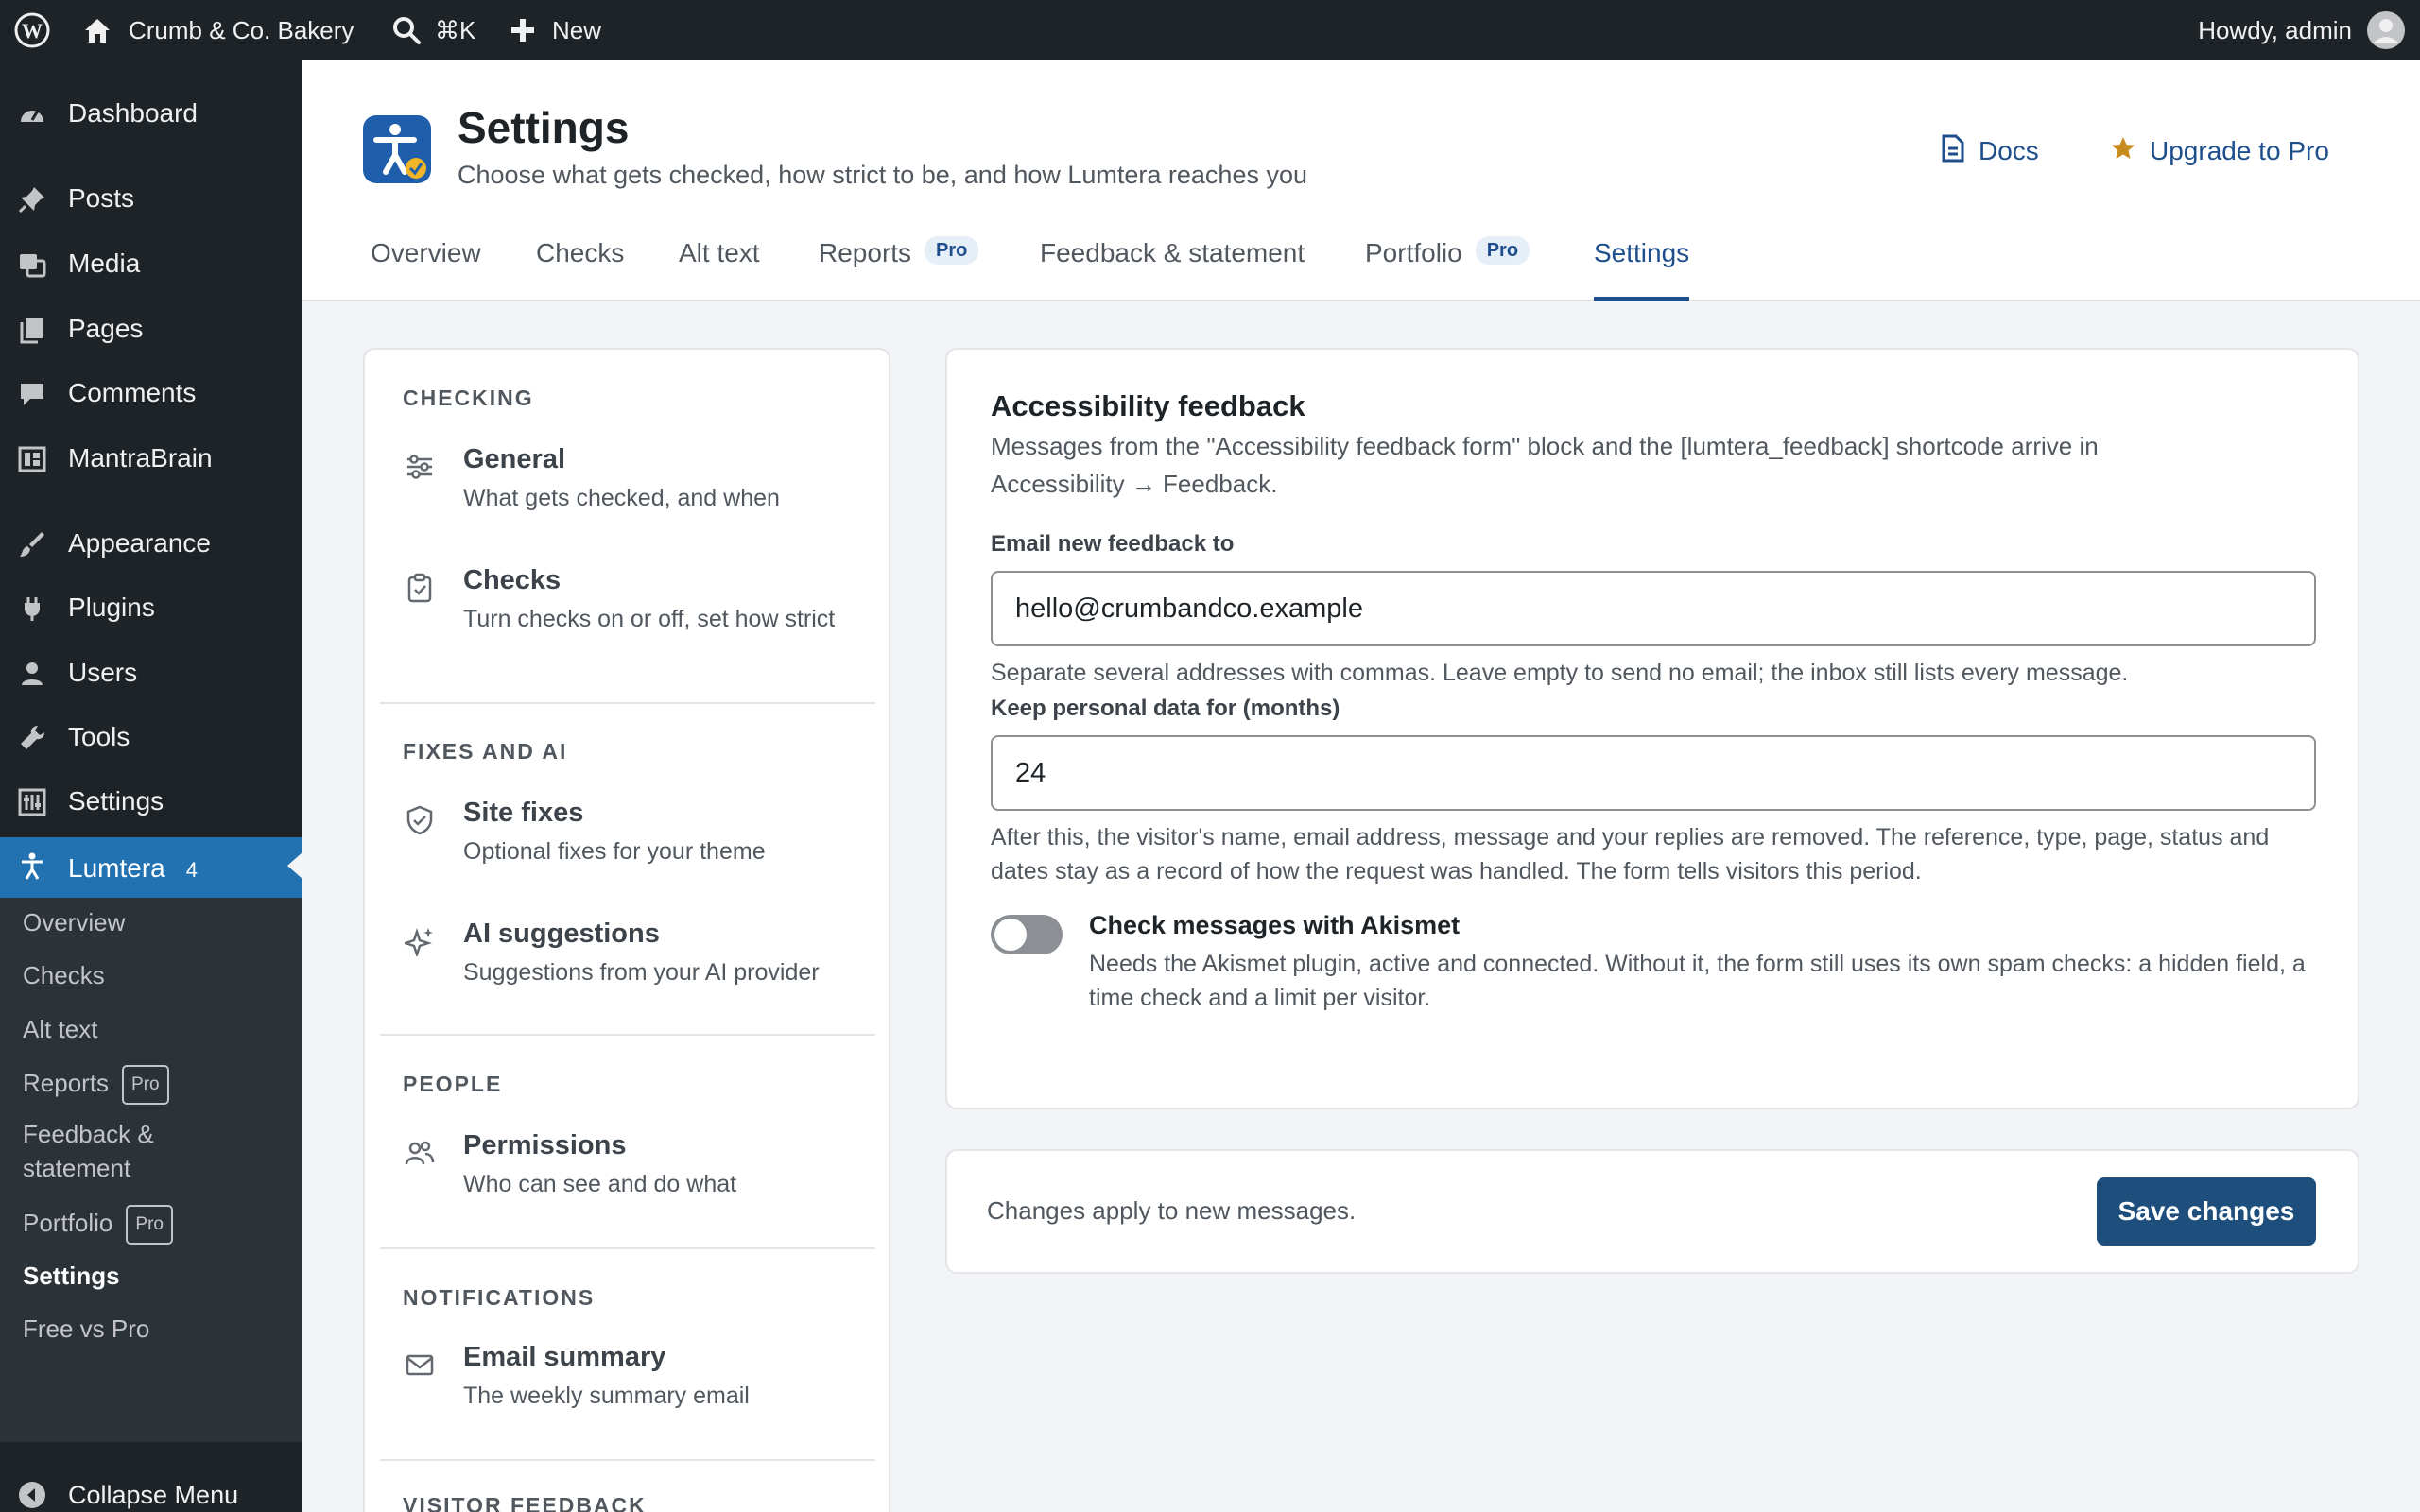  I want to click on sidebar-item-label: Tools, so click(99, 736).